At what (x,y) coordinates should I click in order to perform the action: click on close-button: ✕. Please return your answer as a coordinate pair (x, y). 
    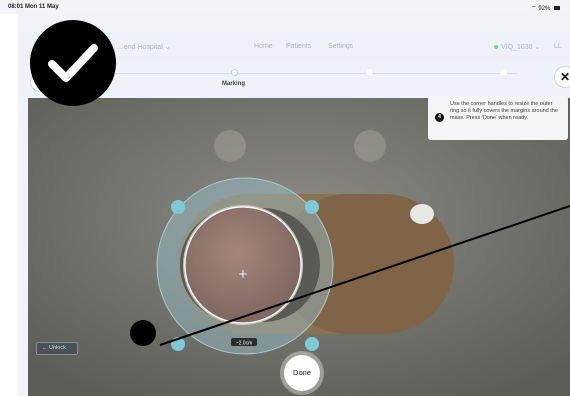
    Looking at the image, I should click on (562, 77).